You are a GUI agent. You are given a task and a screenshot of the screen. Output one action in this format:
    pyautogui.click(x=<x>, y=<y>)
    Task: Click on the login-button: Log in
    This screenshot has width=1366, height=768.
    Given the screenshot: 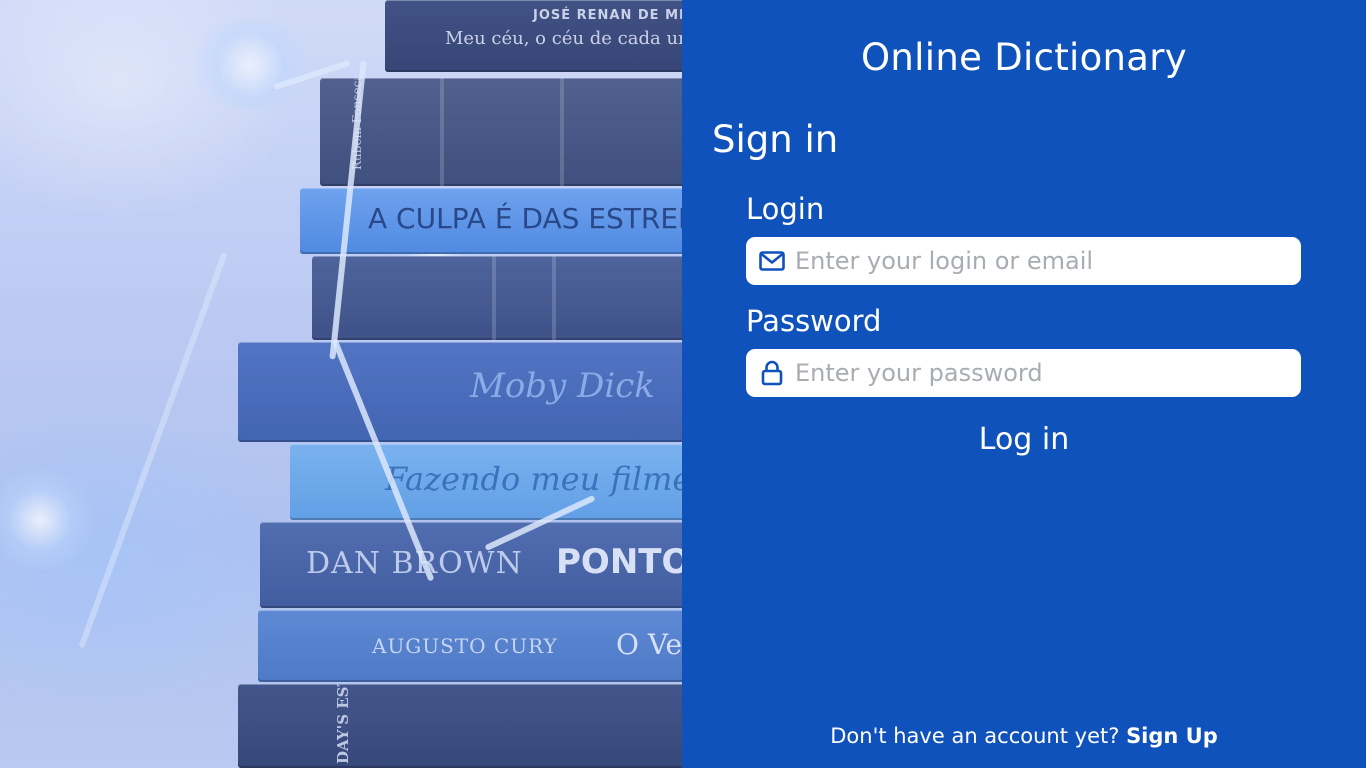 What is the action you would take?
    pyautogui.click(x=1024, y=439)
    